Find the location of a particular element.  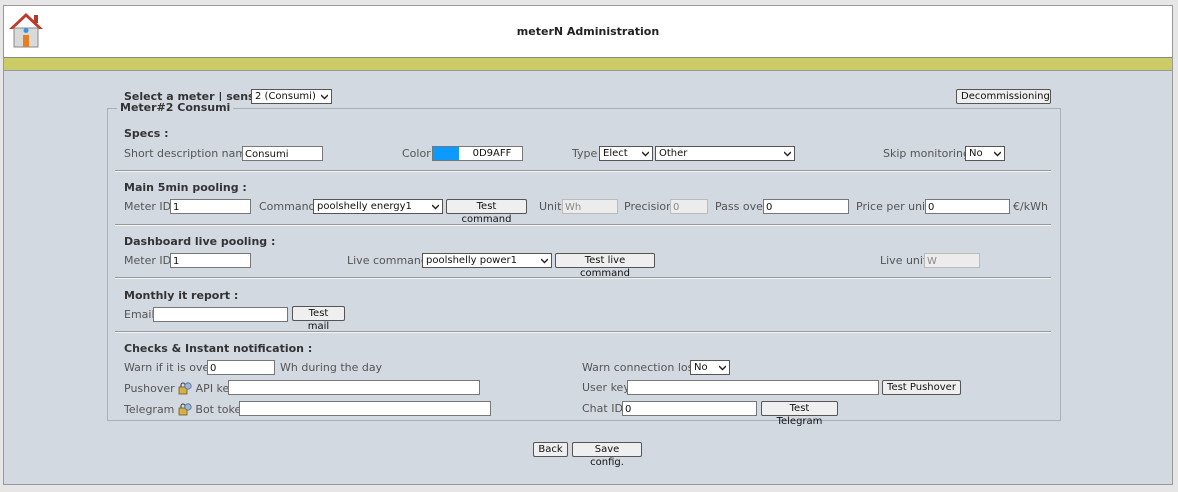

live-command-select: poolshelly power1 is located at coordinates (487, 260).